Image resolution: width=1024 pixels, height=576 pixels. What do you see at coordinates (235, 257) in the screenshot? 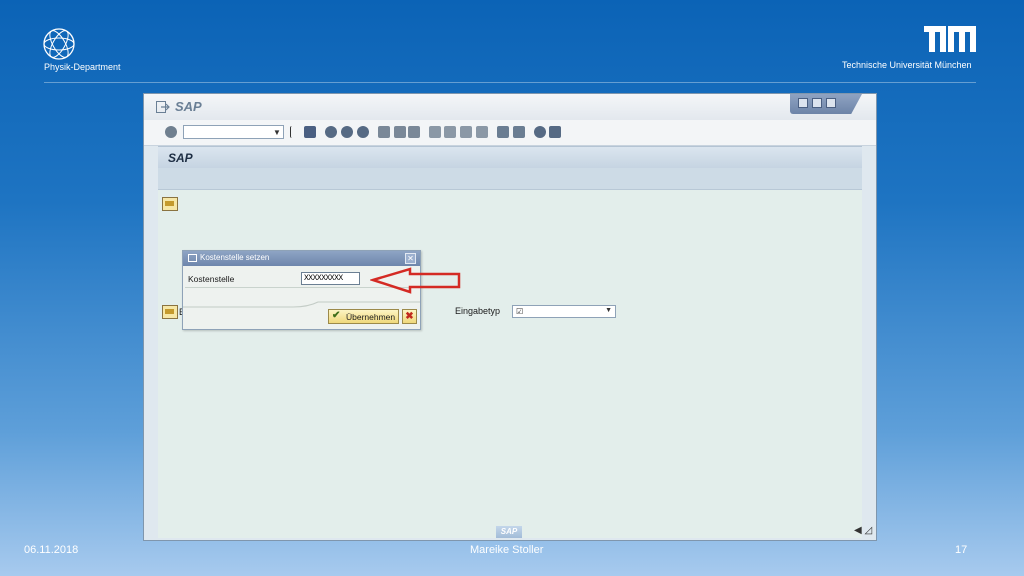
I see `dialog-title: Kostenstelle setzen` at bounding box center [235, 257].